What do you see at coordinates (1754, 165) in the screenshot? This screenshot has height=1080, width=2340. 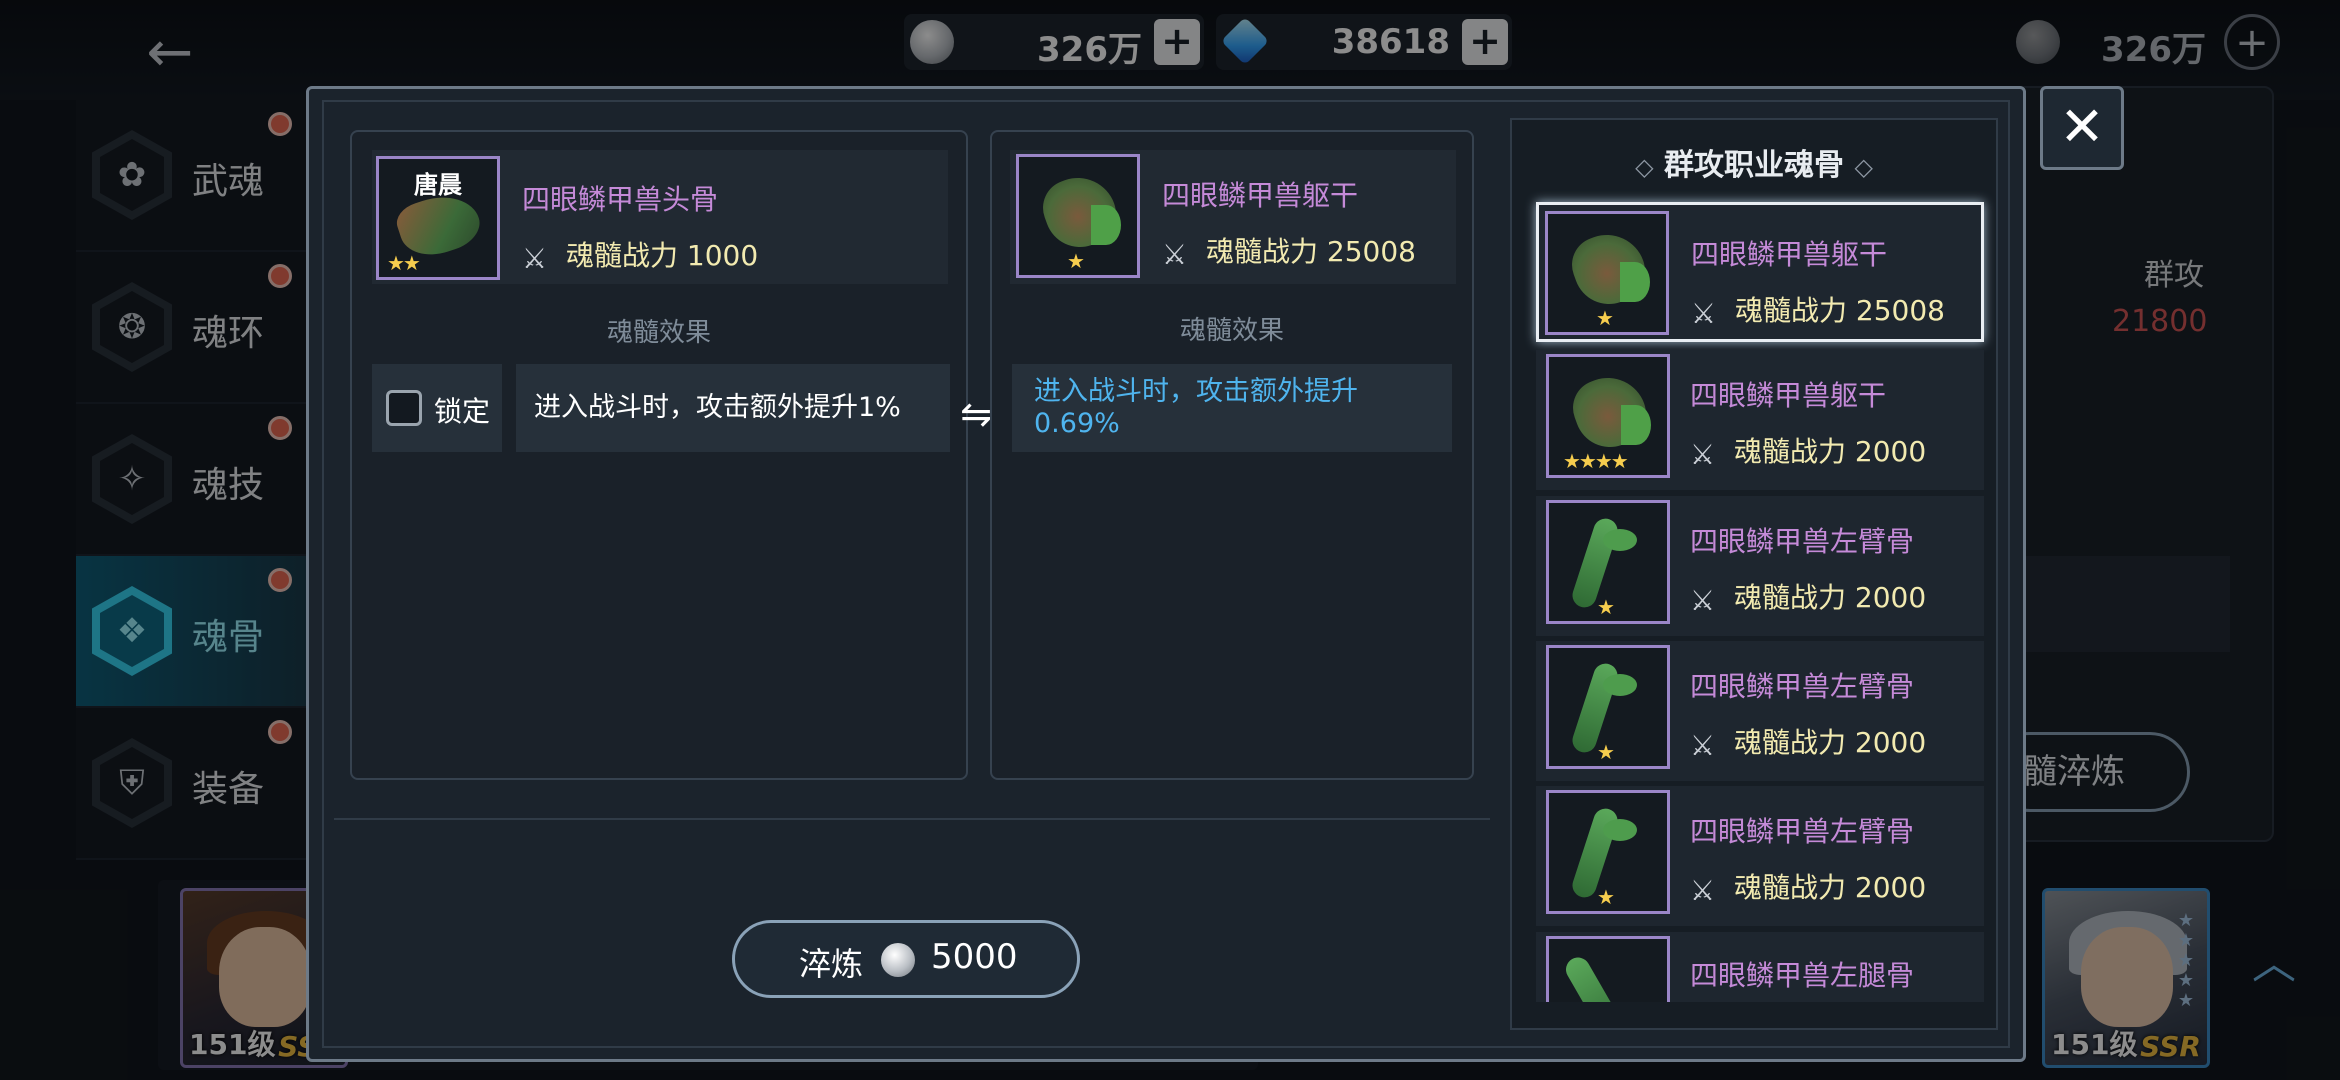 I see `bone-list-title: ◇ 群攻职业魂骨 ◇` at bounding box center [1754, 165].